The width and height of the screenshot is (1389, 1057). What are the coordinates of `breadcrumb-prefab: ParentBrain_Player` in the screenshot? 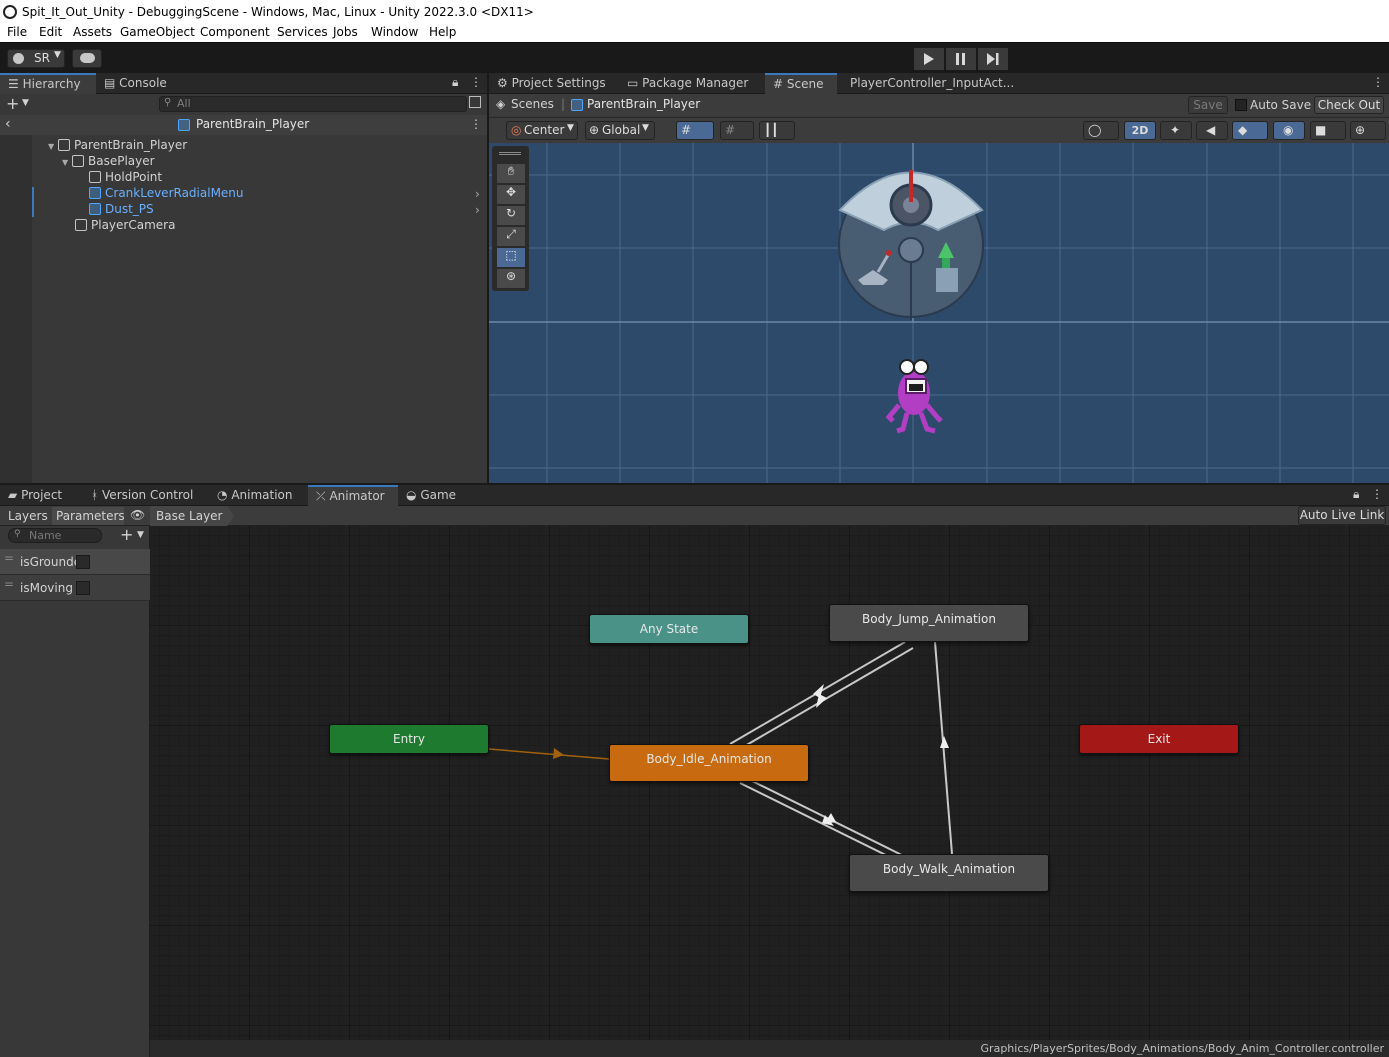 It's located at (643, 104).